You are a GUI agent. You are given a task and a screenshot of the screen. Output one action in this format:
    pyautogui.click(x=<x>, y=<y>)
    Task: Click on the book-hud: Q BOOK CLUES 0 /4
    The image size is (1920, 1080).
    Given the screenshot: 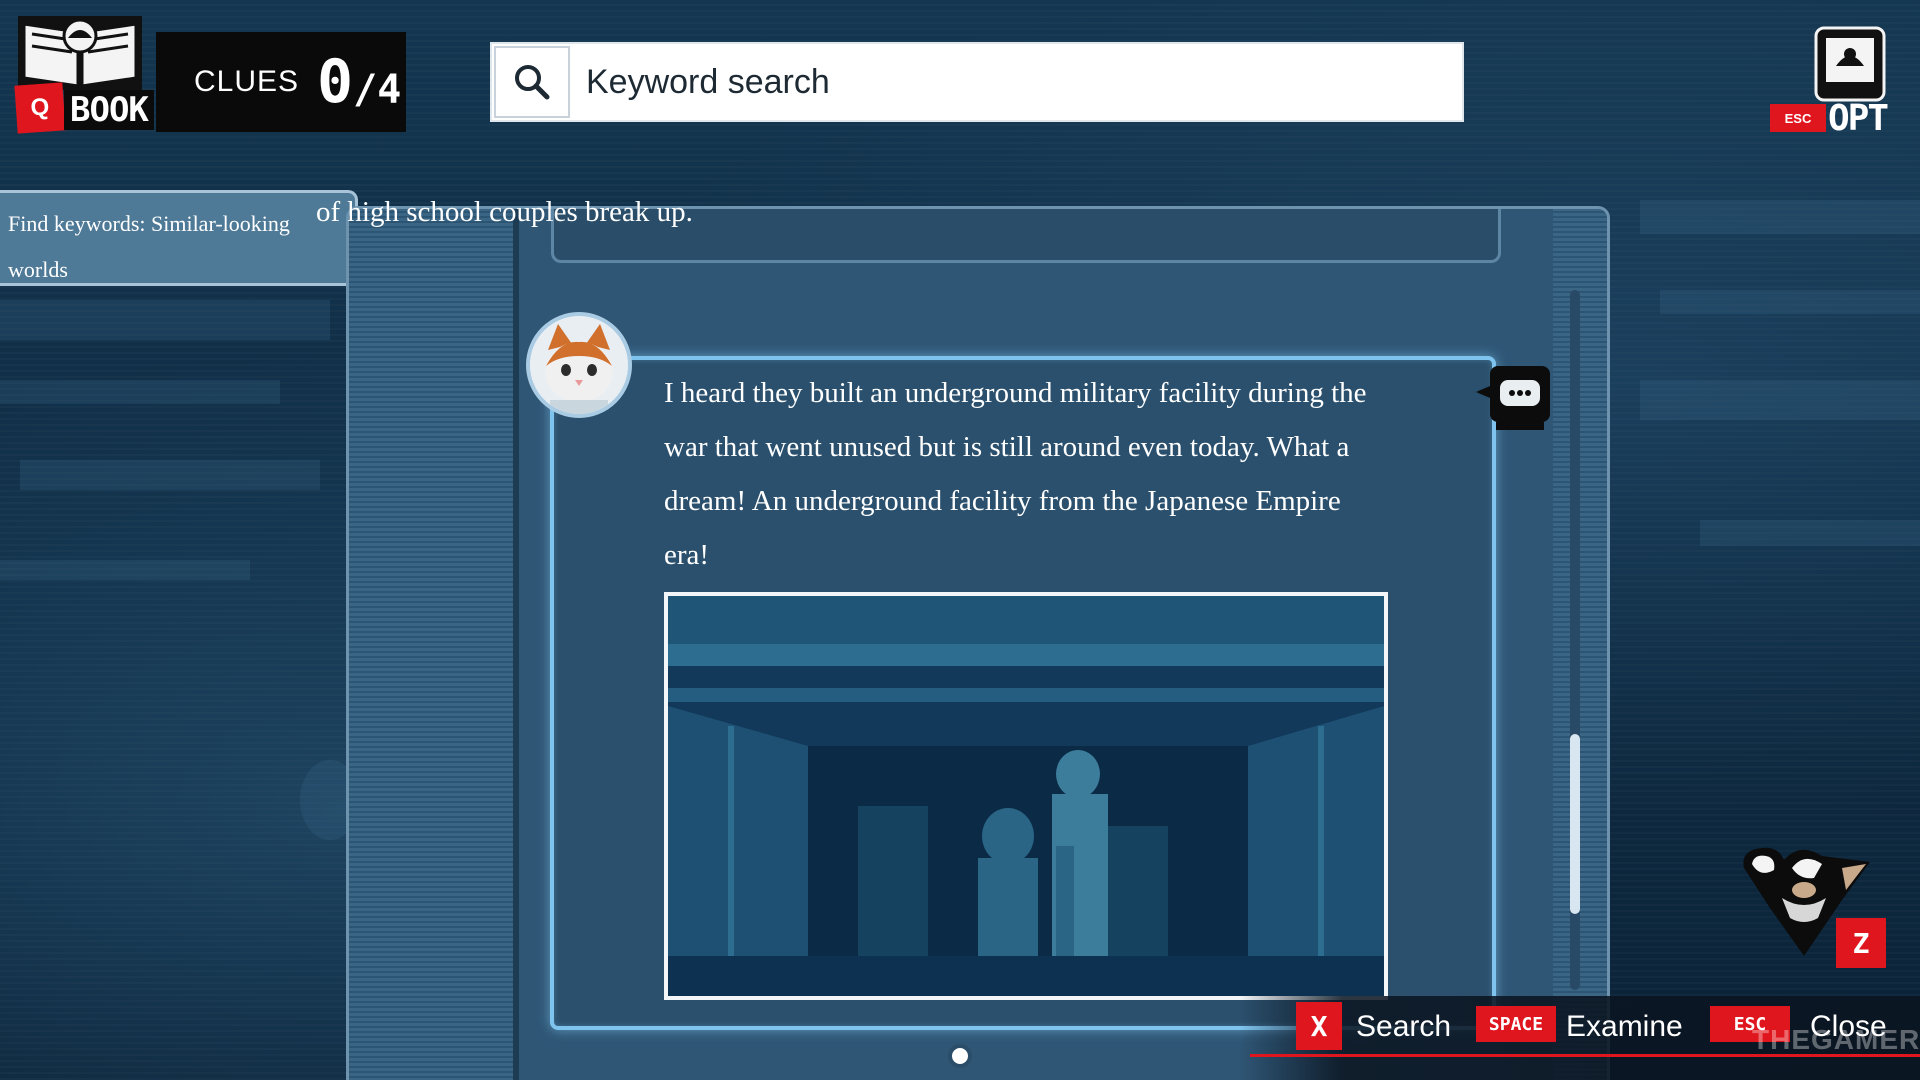 What is the action you would take?
    pyautogui.click(x=206, y=69)
    